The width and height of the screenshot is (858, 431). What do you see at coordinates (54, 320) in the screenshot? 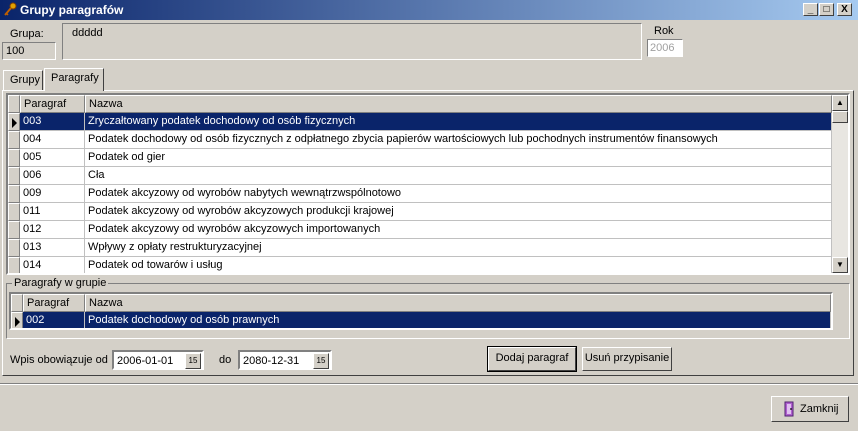
I see `cell-code: 002` at bounding box center [54, 320].